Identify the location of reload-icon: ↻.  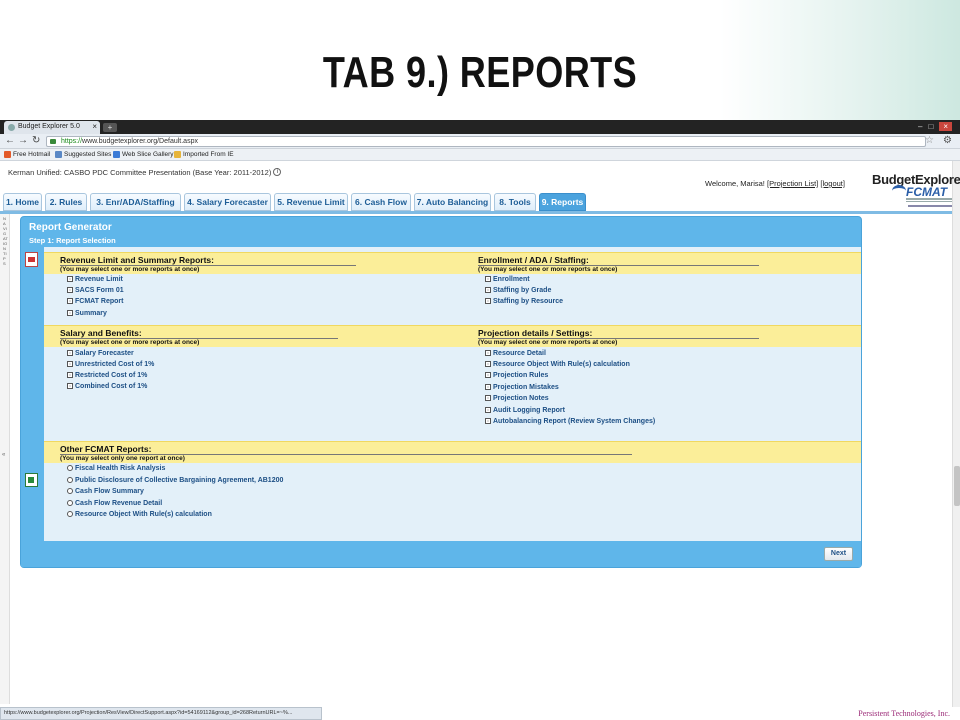
(36, 140).